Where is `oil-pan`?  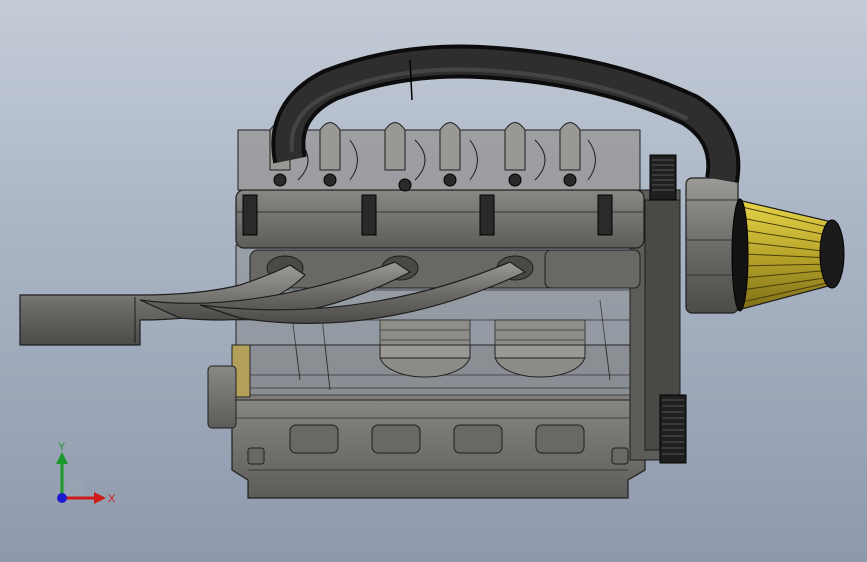
oil-pan is located at coordinates (438, 446).